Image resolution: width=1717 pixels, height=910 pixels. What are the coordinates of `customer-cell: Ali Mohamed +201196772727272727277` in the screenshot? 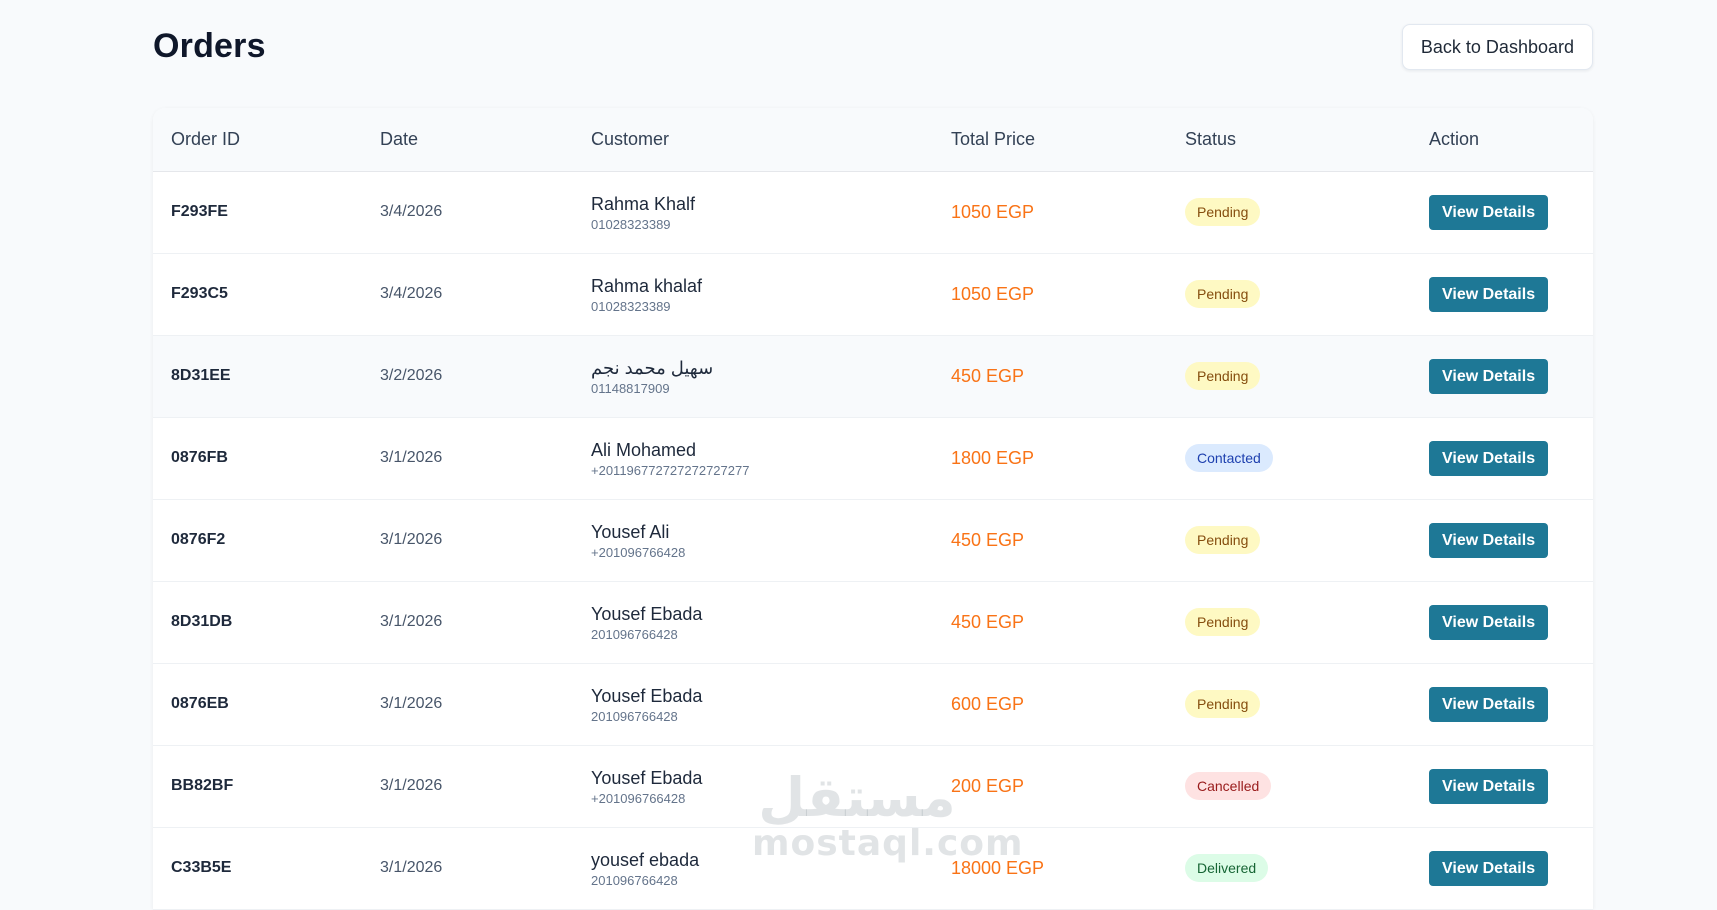 It's located at (753, 458).